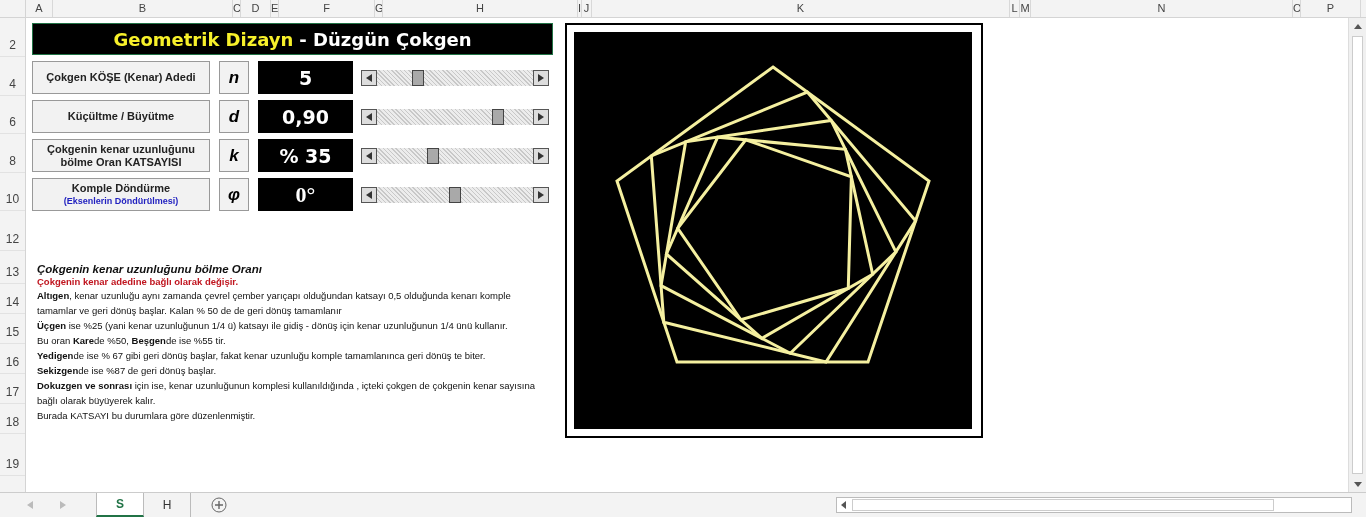  Describe the element at coordinates (12, 122) in the screenshot. I see `row-header: 6` at that location.